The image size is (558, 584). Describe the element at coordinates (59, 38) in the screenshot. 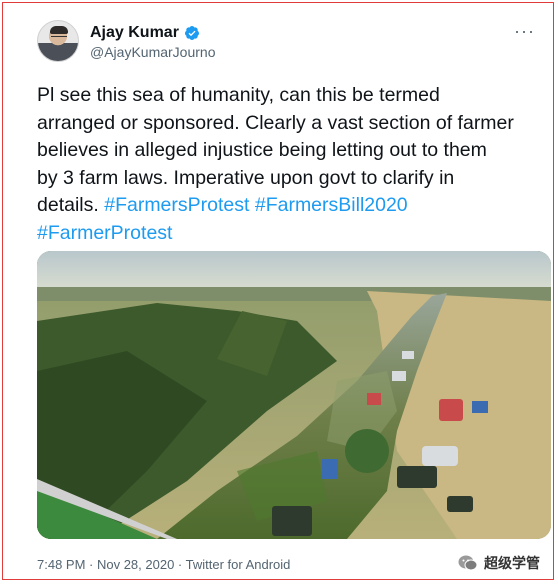

I see `avatar-glasses` at that location.